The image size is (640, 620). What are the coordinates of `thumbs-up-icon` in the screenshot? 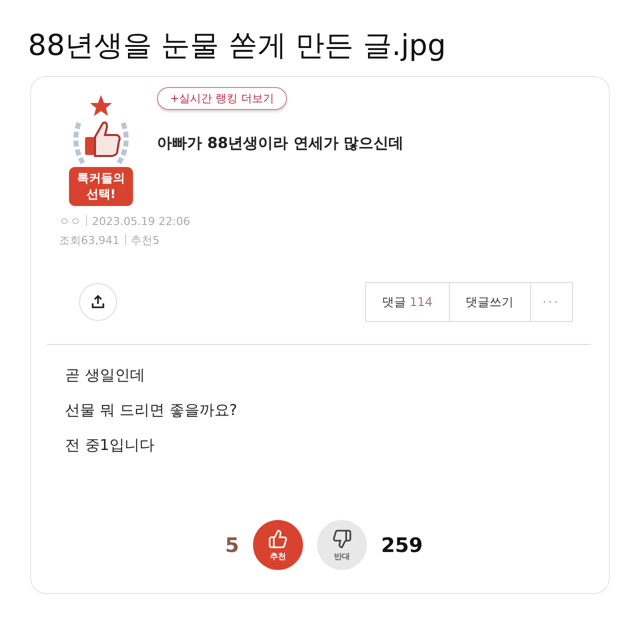 It's located at (278, 538).